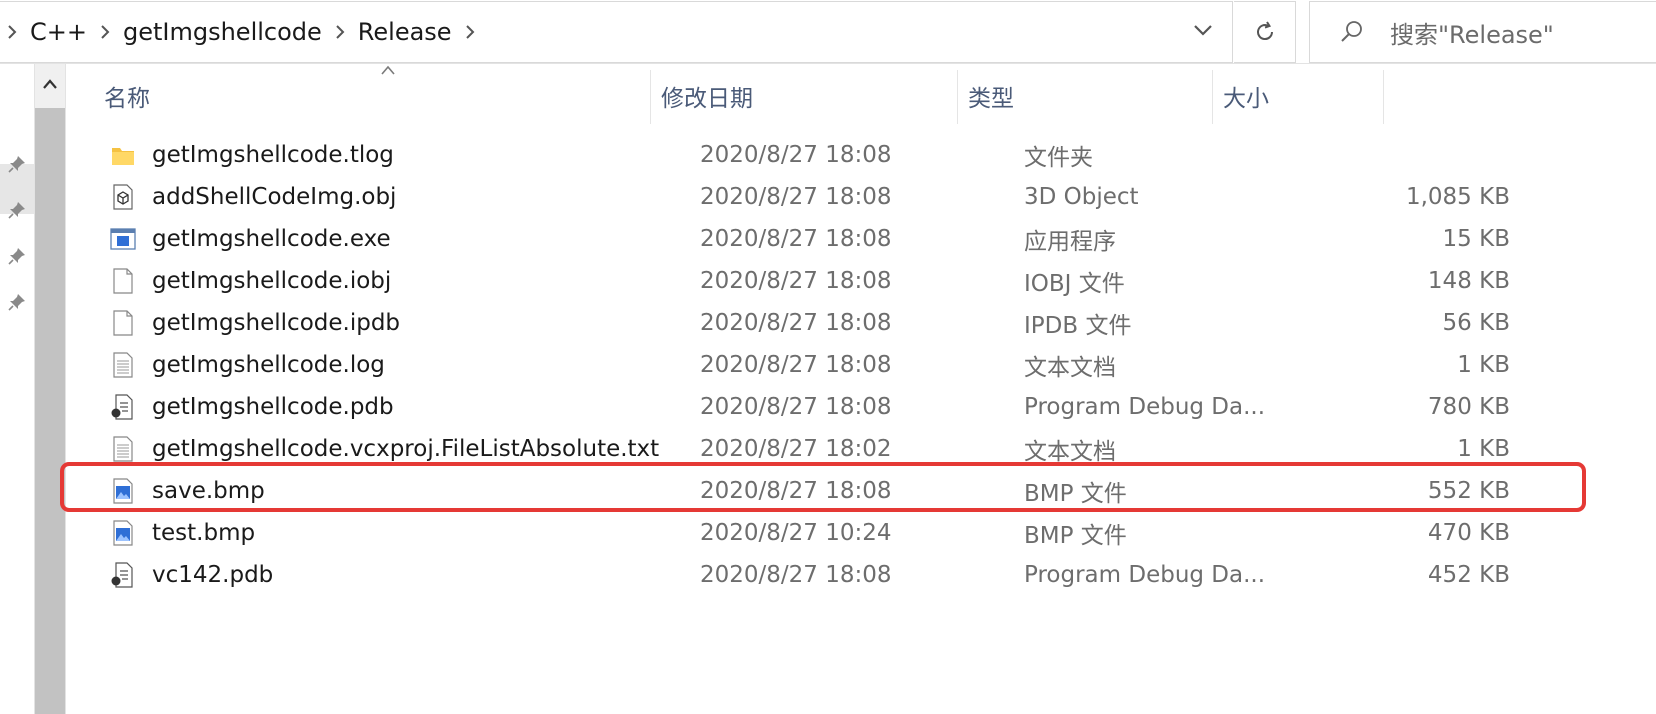  I want to click on file-name: getImgshellcode.ipdb, so click(276, 323).